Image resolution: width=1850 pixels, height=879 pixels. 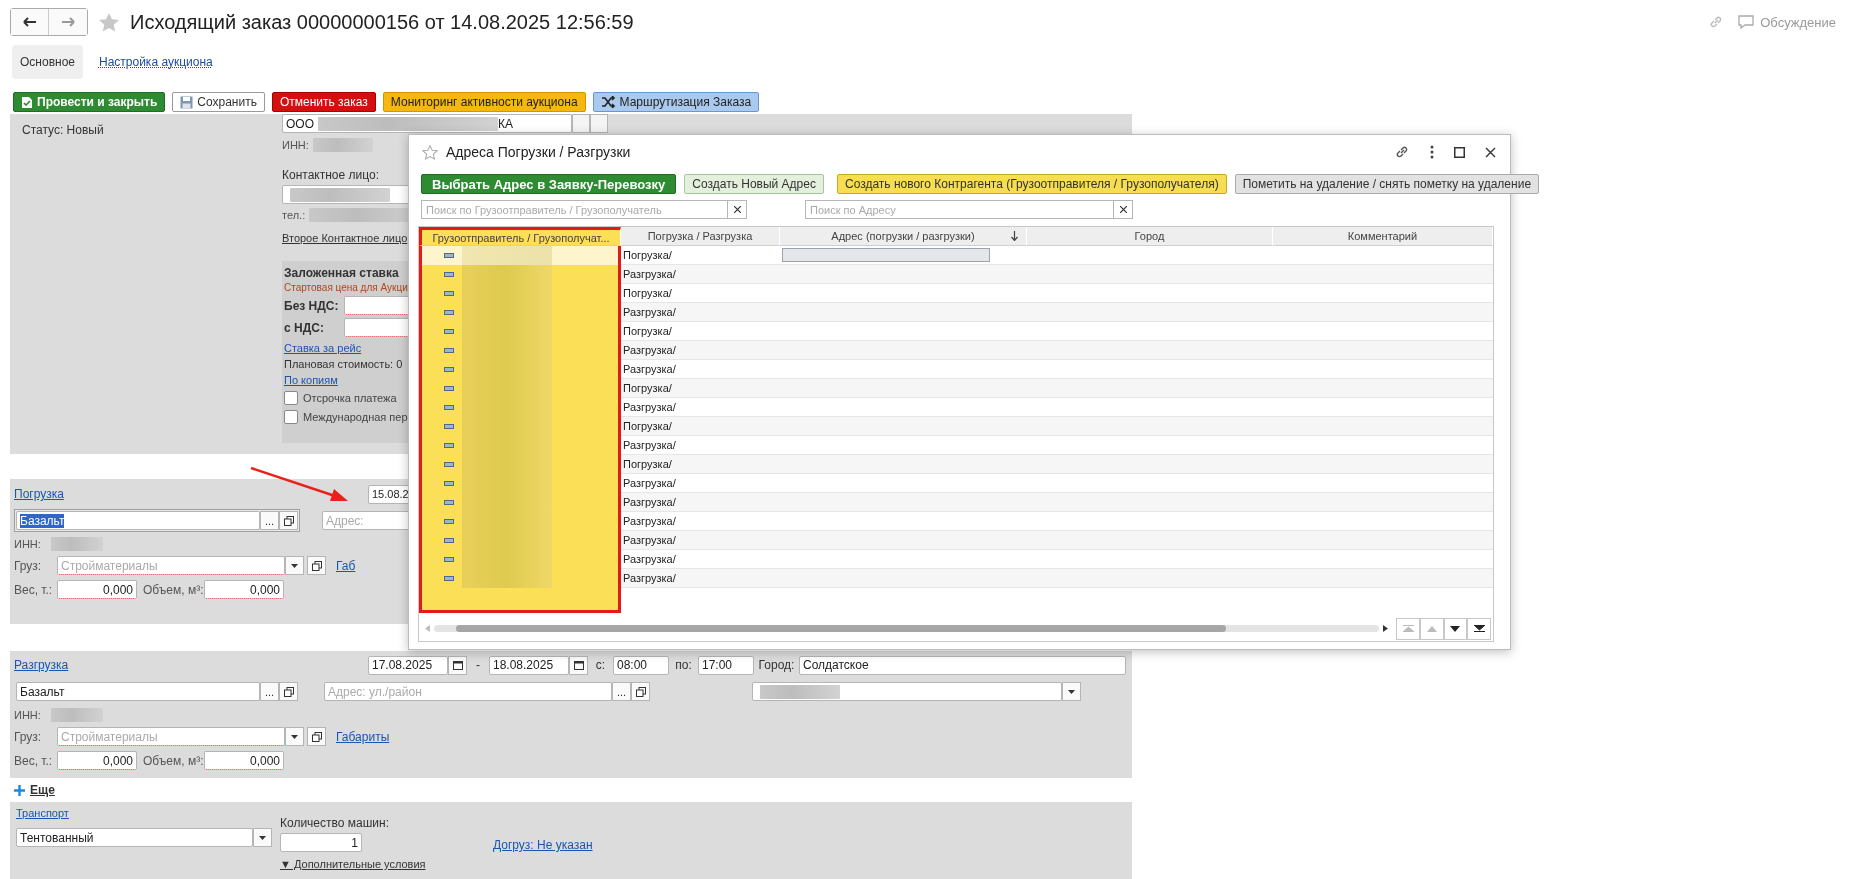 I want to click on transport-type-combobox: Тентованный, so click(x=134, y=837).